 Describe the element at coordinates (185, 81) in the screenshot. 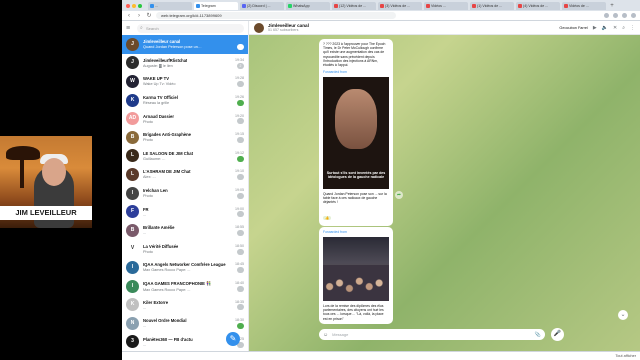

I see `chat-list-item: W WAKE UP TV 19:28 Wake Up Tv: Vidéo` at that location.